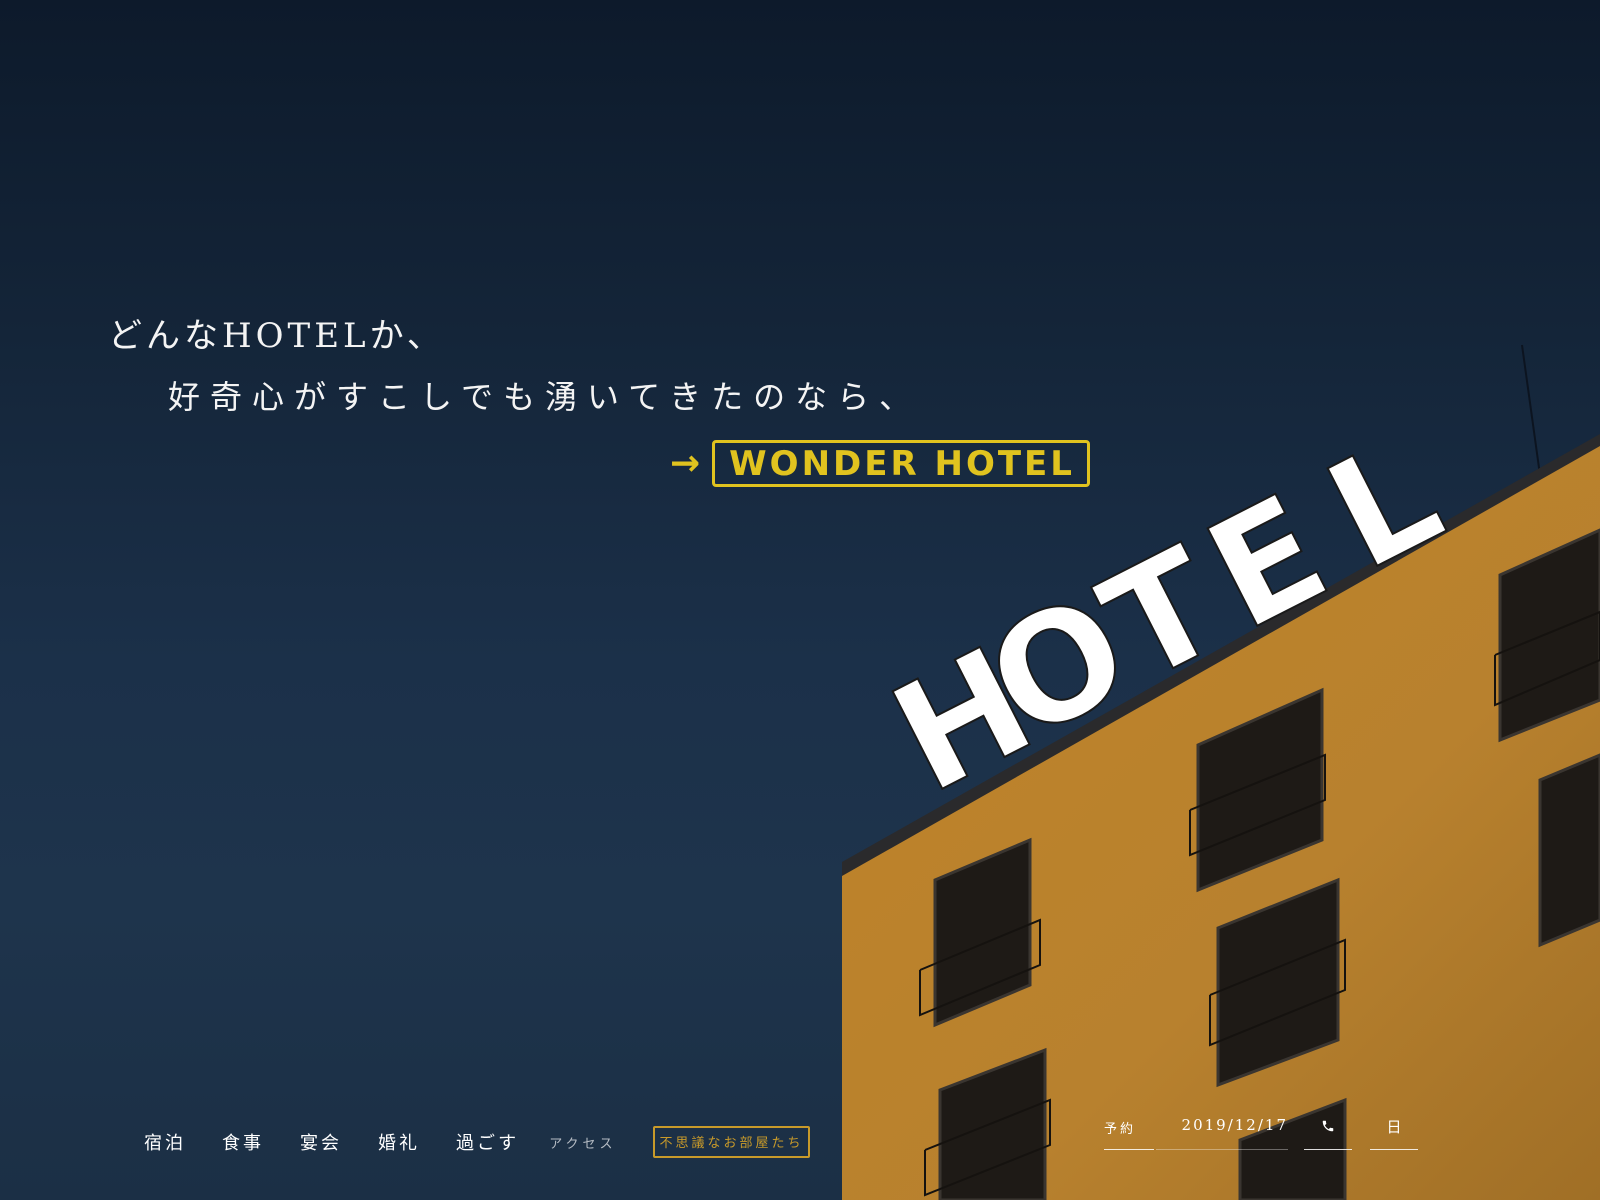 This screenshot has height=1200, width=1600. What do you see at coordinates (731, 1142) in the screenshot?
I see `nav-item-special-rooms: 不思議なお部屋たち` at bounding box center [731, 1142].